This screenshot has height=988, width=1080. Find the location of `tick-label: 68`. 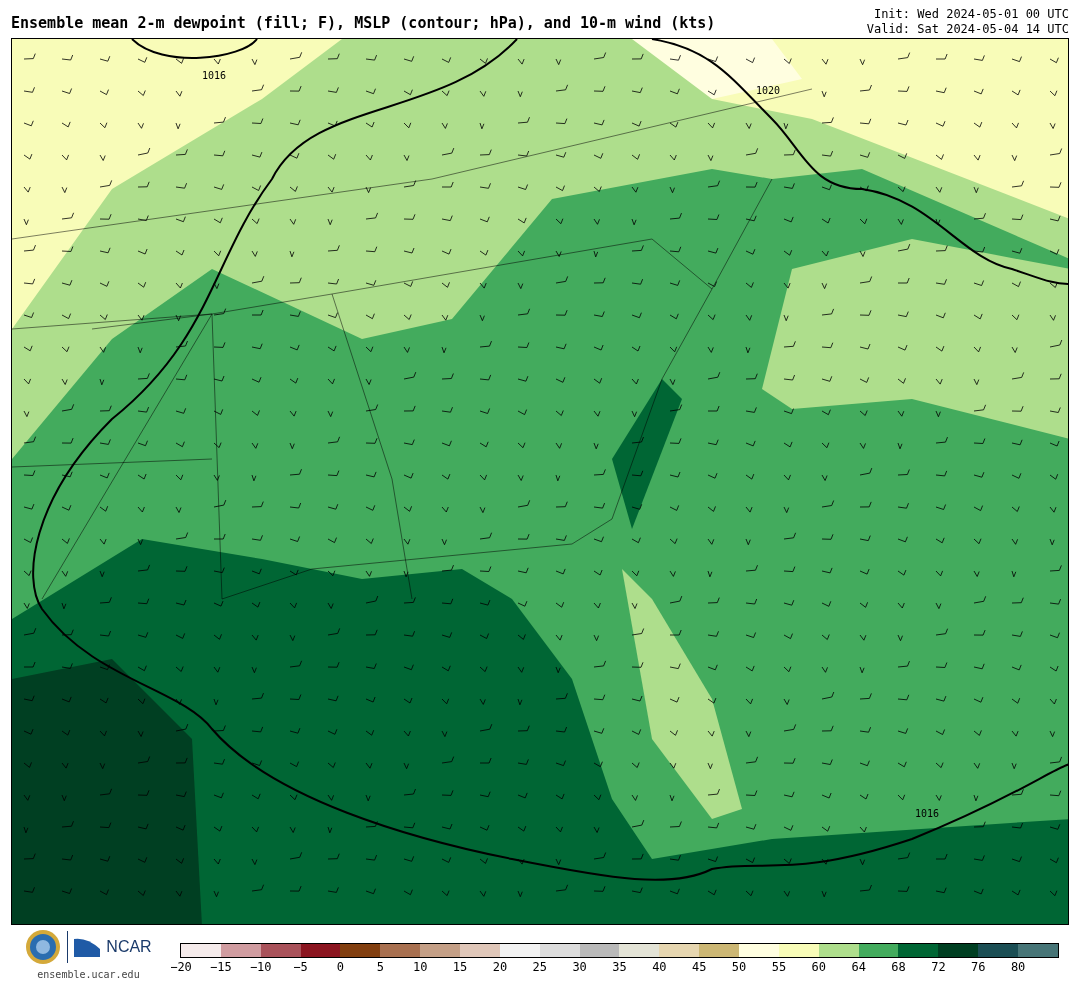

tick-label: 68 is located at coordinates (898, 967).